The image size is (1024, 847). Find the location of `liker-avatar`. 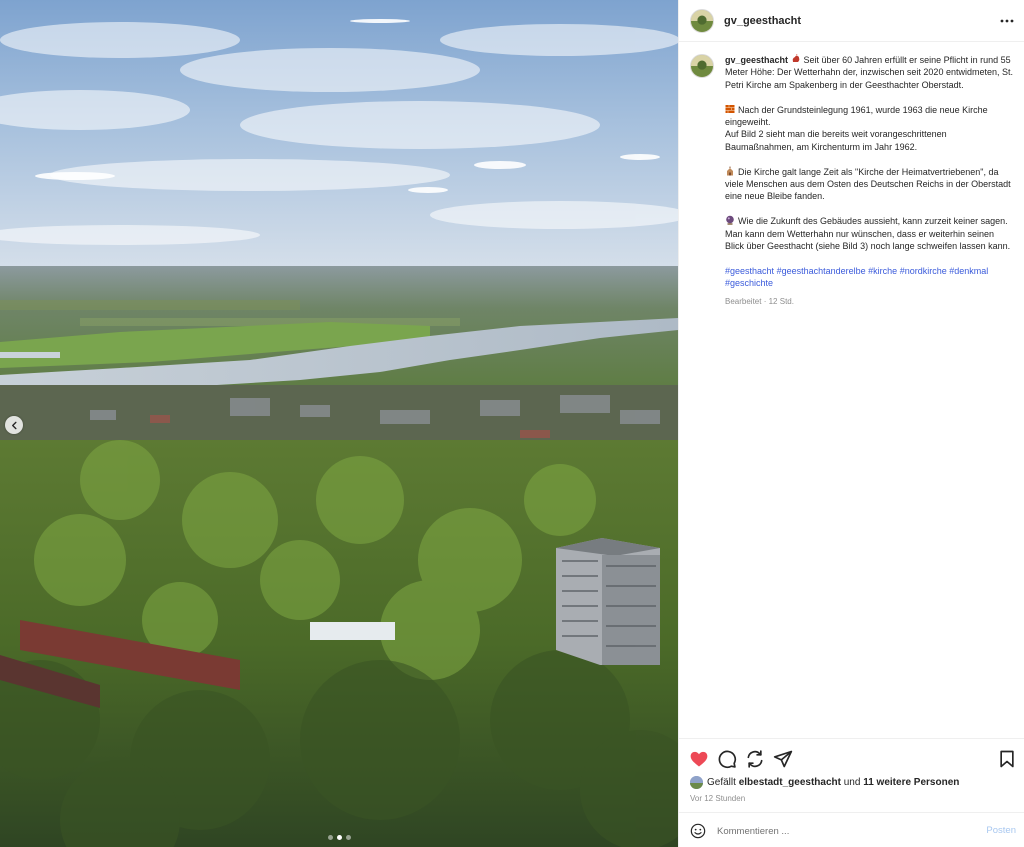

liker-avatar is located at coordinates (696, 782).